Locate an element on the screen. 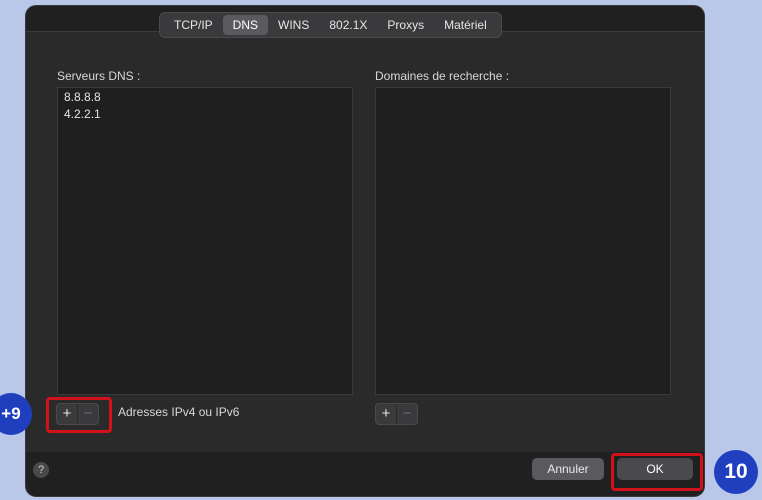  tab-8021x: 802.1X is located at coordinates (348, 25).